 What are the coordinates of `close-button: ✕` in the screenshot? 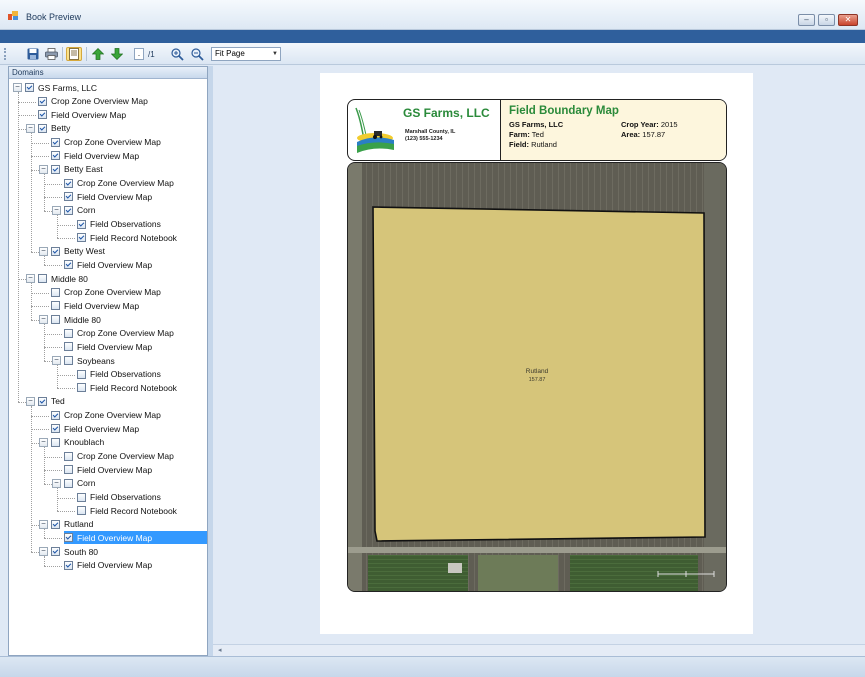 It's located at (848, 20).